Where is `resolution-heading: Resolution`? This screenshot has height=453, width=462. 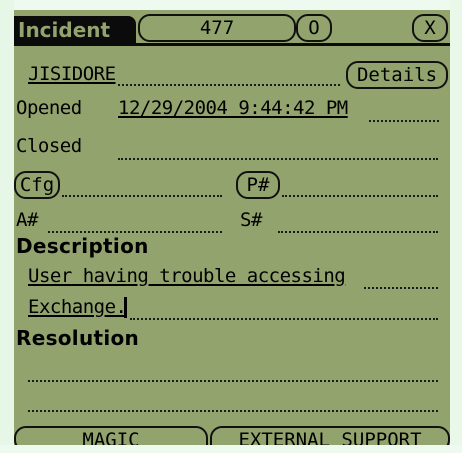
resolution-heading: Resolution is located at coordinates (78, 338).